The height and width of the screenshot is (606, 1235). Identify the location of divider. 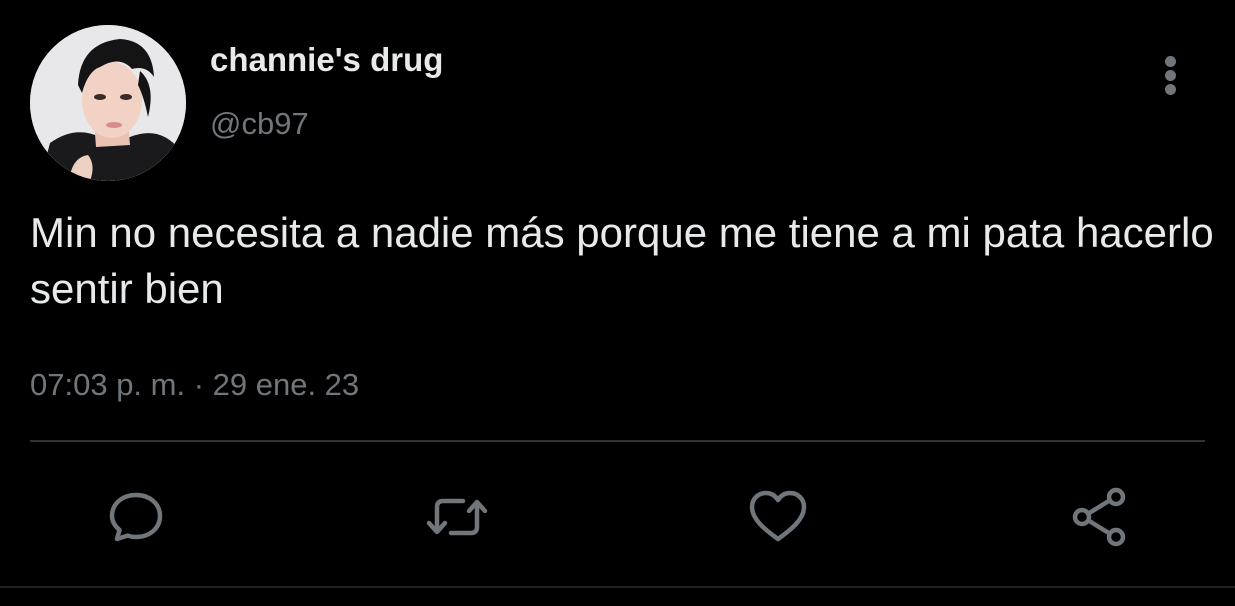
(617, 441).